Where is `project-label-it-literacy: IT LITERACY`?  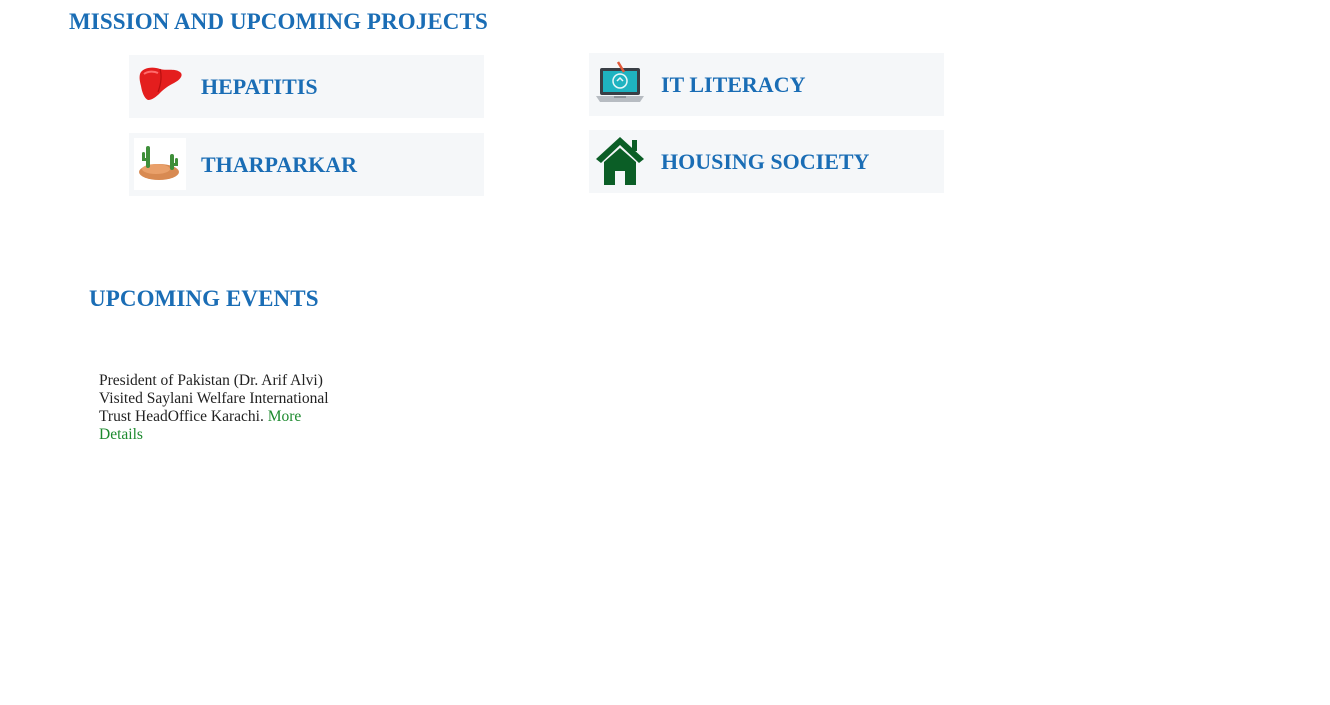
project-label-it-literacy: IT LITERACY is located at coordinates (733, 84).